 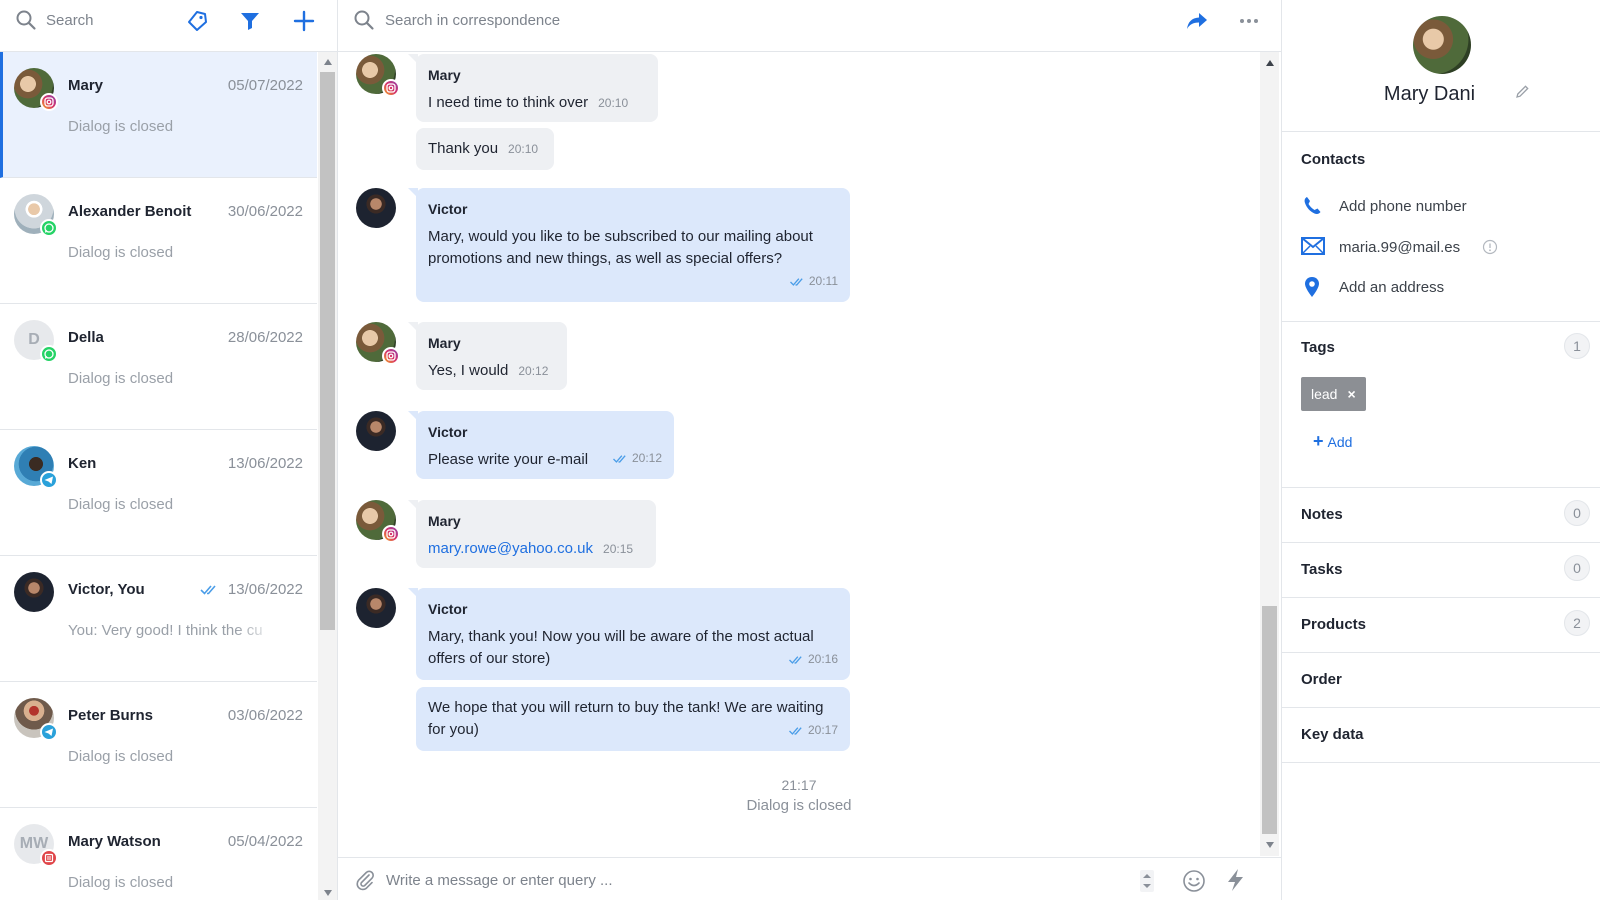 What do you see at coordinates (1351, 394) in the screenshot?
I see `close-icon: ×` at bounding box center [1351, 394].